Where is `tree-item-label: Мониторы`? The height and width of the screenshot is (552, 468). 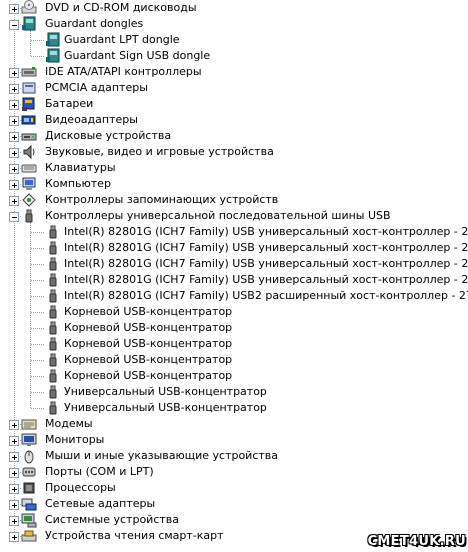 tree-item-label: Мониторы is located at coordinates (75, 439).